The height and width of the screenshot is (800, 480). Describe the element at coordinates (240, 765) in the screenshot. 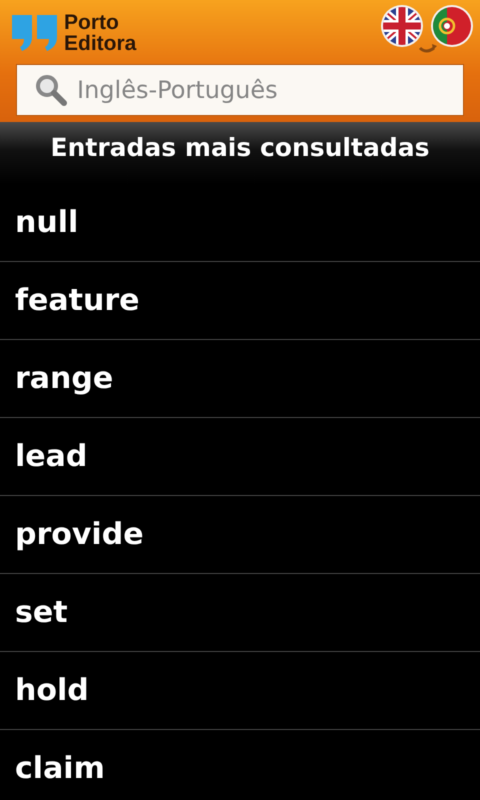

I see `entry-item: claim` at that location.